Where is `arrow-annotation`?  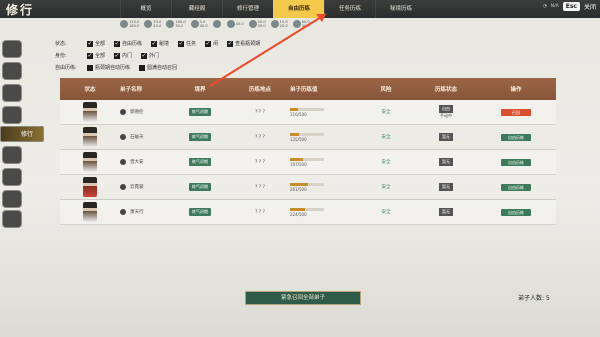
arrow-annotation is located at coordinates (268, 50).